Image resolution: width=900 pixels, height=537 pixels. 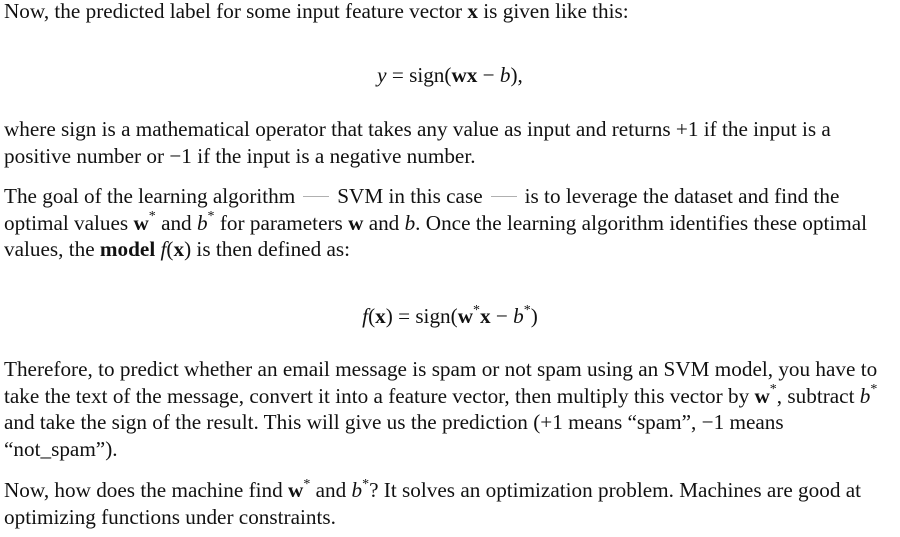 I want to click on math-op: ) = sign(, so click(x=421, y=316).